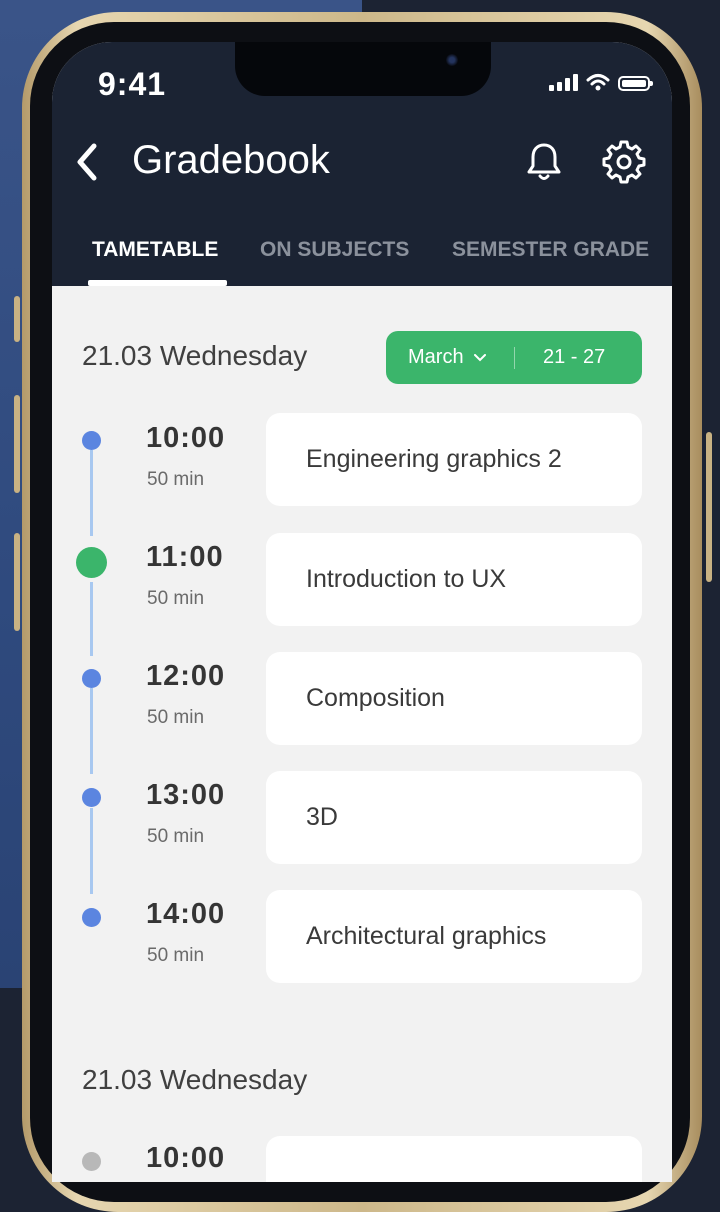  Describe the element at coordinates (157, 283) in the screenshot. I see `active-tab-indicator` at that location.